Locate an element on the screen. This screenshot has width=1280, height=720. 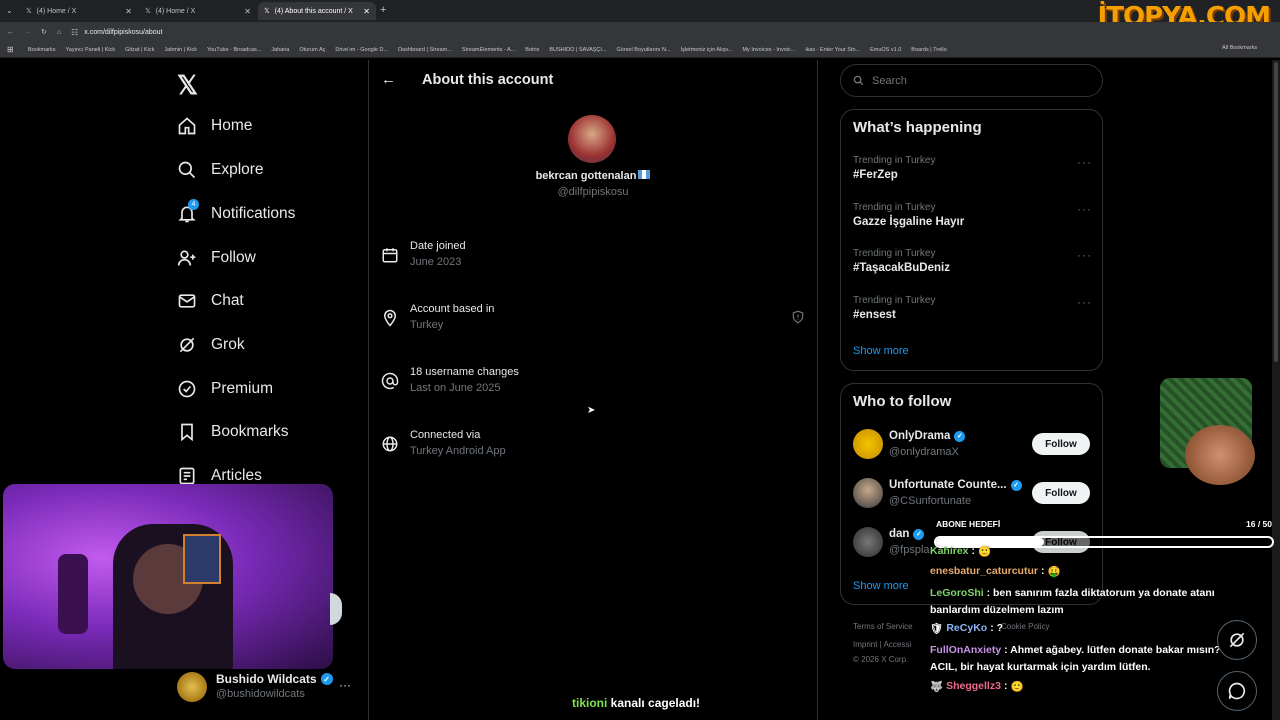
whats-happening-card is located at coordinates (971, 240).